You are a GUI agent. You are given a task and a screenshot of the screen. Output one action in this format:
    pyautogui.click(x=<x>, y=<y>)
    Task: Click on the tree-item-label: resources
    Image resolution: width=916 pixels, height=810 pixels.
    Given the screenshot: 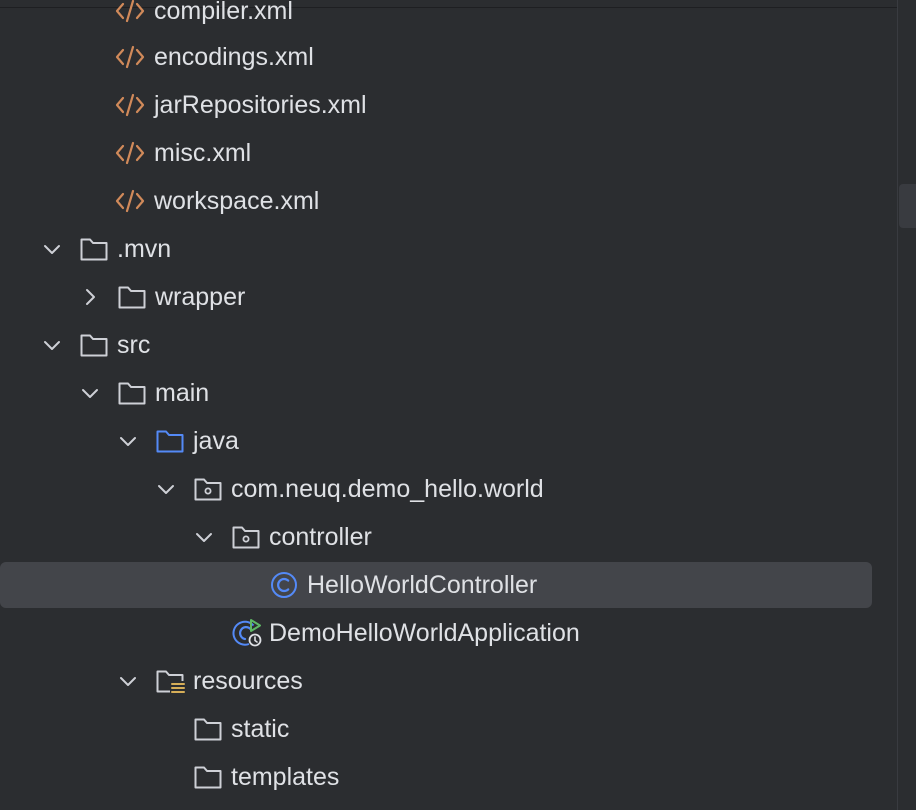 What is the action you would take?
    pyautogui.click(x=248, y=681)
    